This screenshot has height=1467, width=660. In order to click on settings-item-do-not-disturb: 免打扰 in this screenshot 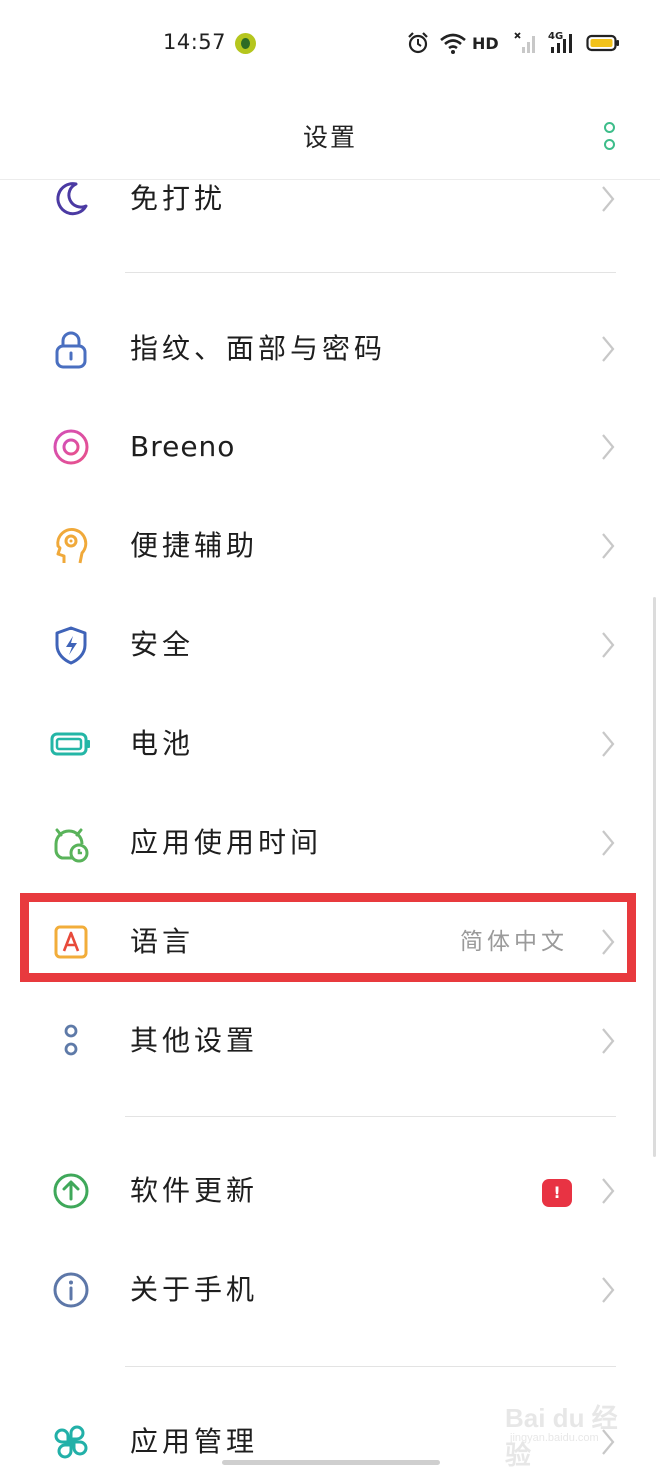, I will do `click(330, 214)`.